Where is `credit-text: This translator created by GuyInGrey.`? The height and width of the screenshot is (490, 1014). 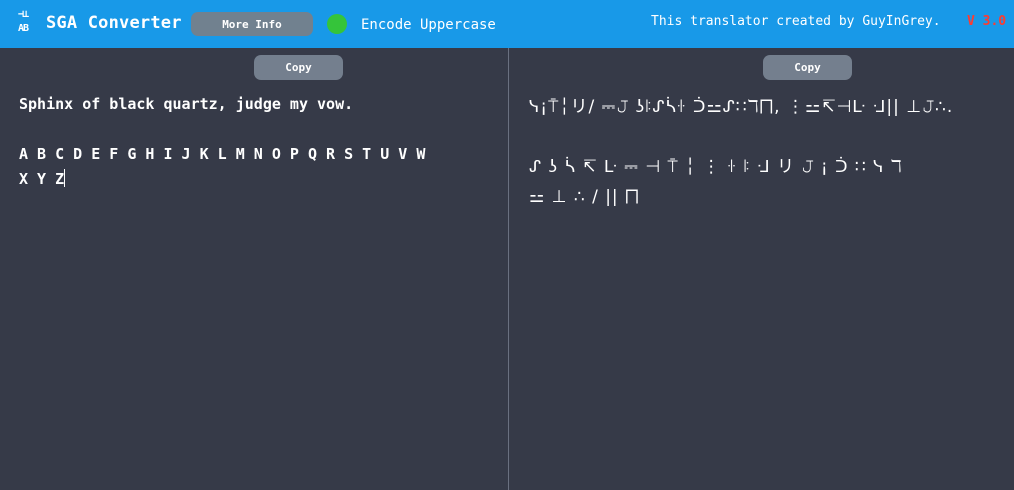 credit-text: This translator created by GuyInGrey. is located at coordinates (796, 21).